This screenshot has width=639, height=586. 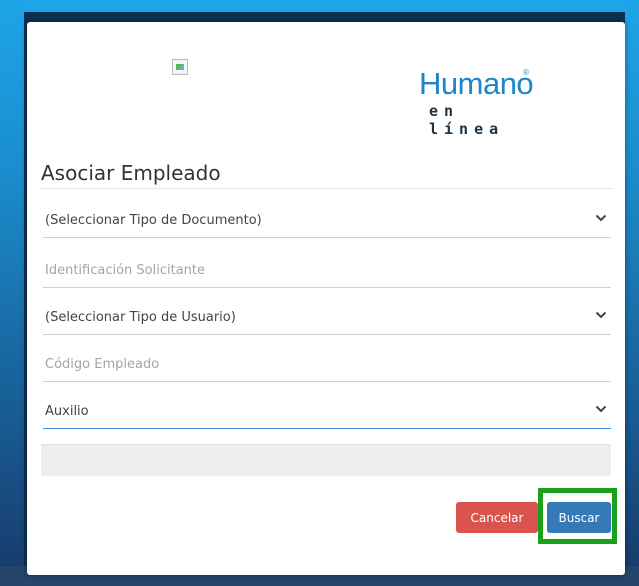 What do you see at coordinates (131, 173) in the screenshot?
I see `modal-title: Asociar Empleado` at bounding box center [131, 173].